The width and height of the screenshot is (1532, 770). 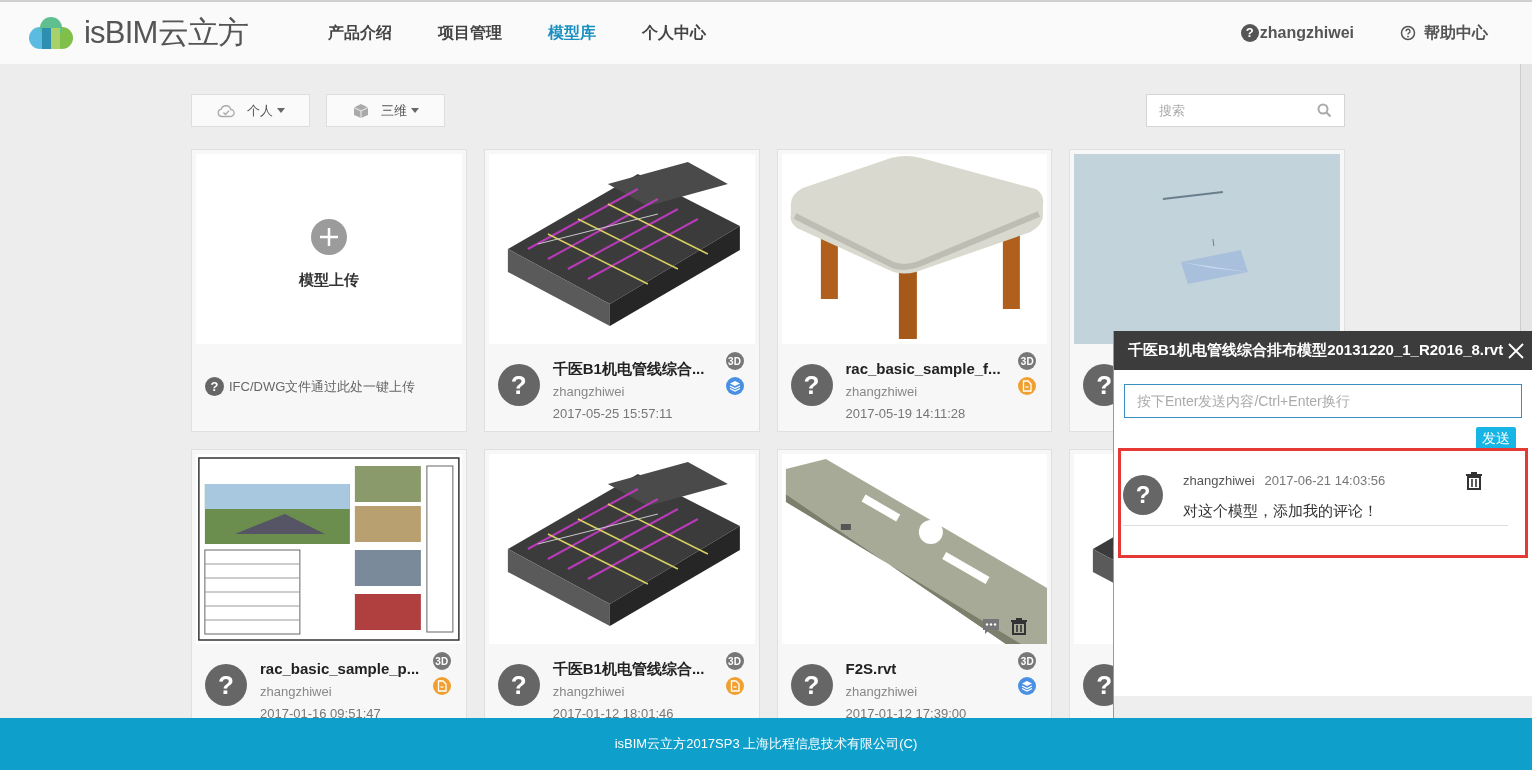 What do you see at coordinates (1281, 510) in the screenshot?
I see `comment-text: 对这个模型，添加我的评论！` at bounding box center [1281, 510].